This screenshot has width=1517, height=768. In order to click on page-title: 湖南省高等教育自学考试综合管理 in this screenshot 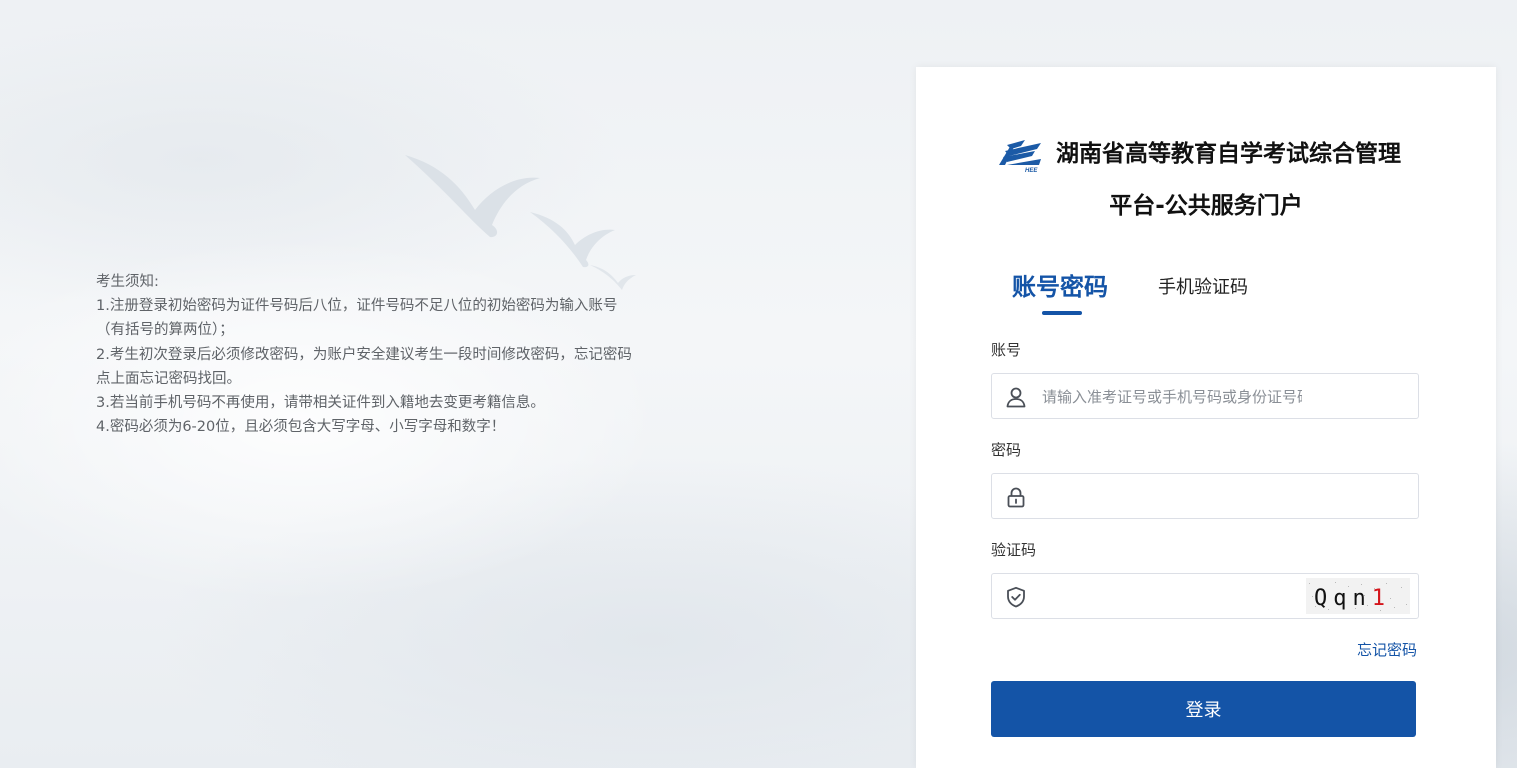, I will do `click(1228, 154)`.